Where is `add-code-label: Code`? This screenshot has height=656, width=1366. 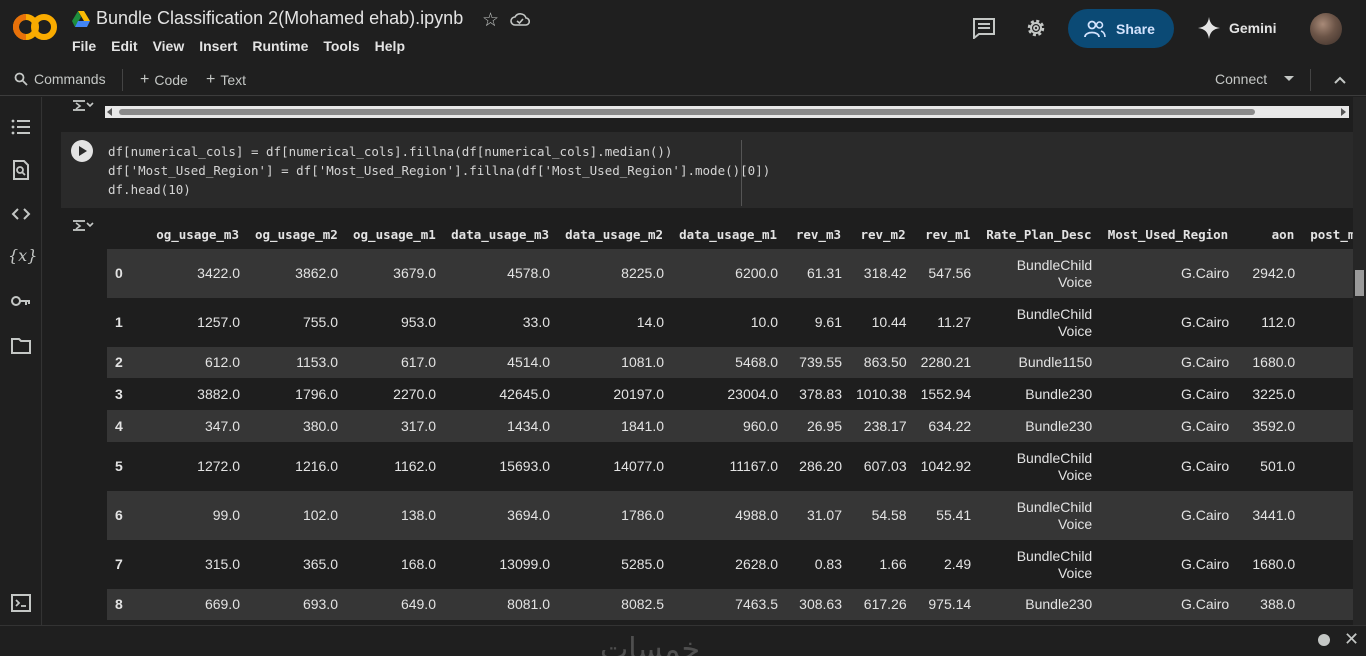
add-code-label: Code is located at coordinates (171, 80).